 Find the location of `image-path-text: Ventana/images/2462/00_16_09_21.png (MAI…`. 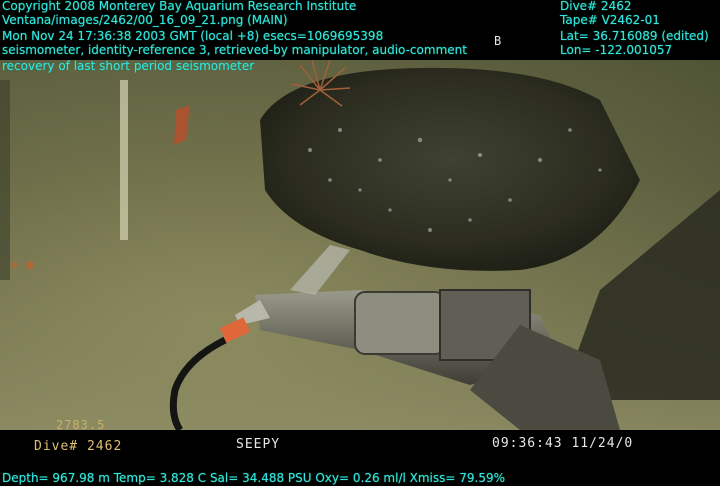

image-path-text: Ventana/images/2462/00_16_09_21.png (MAI… is located at coordinates (145, 20).